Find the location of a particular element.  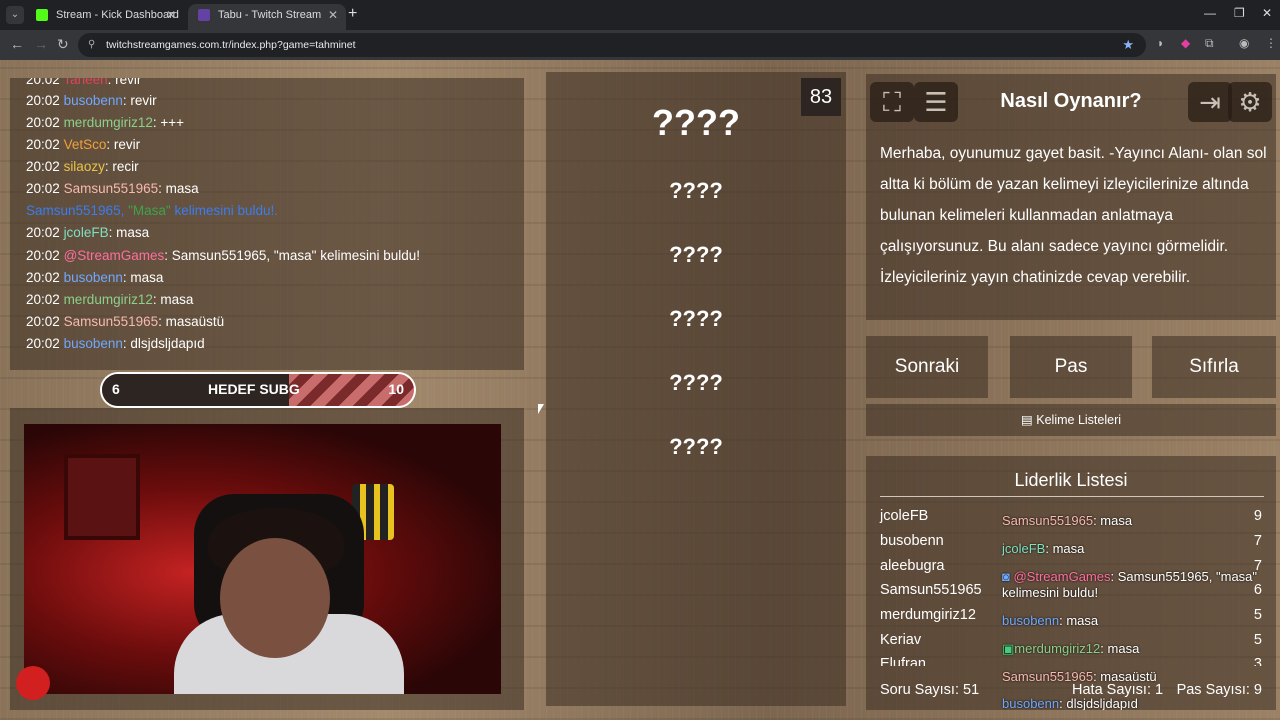

chat-line: 20:02 silaozy: recir is located at coordinates (82, 166).